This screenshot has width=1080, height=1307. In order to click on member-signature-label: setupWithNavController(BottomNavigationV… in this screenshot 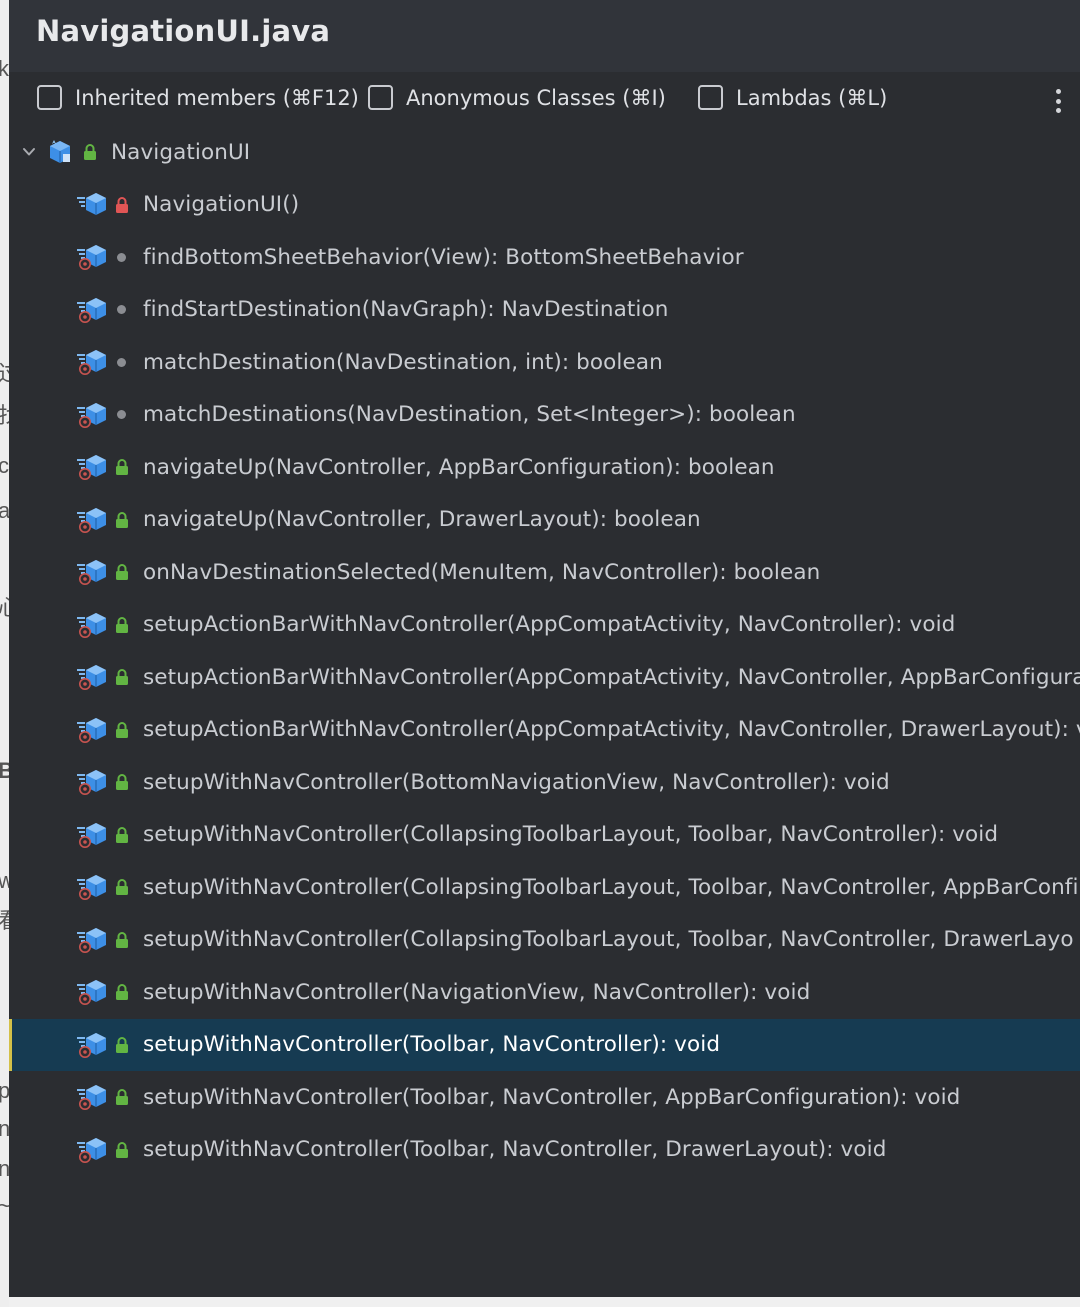, I will do `click(516, 782)`.